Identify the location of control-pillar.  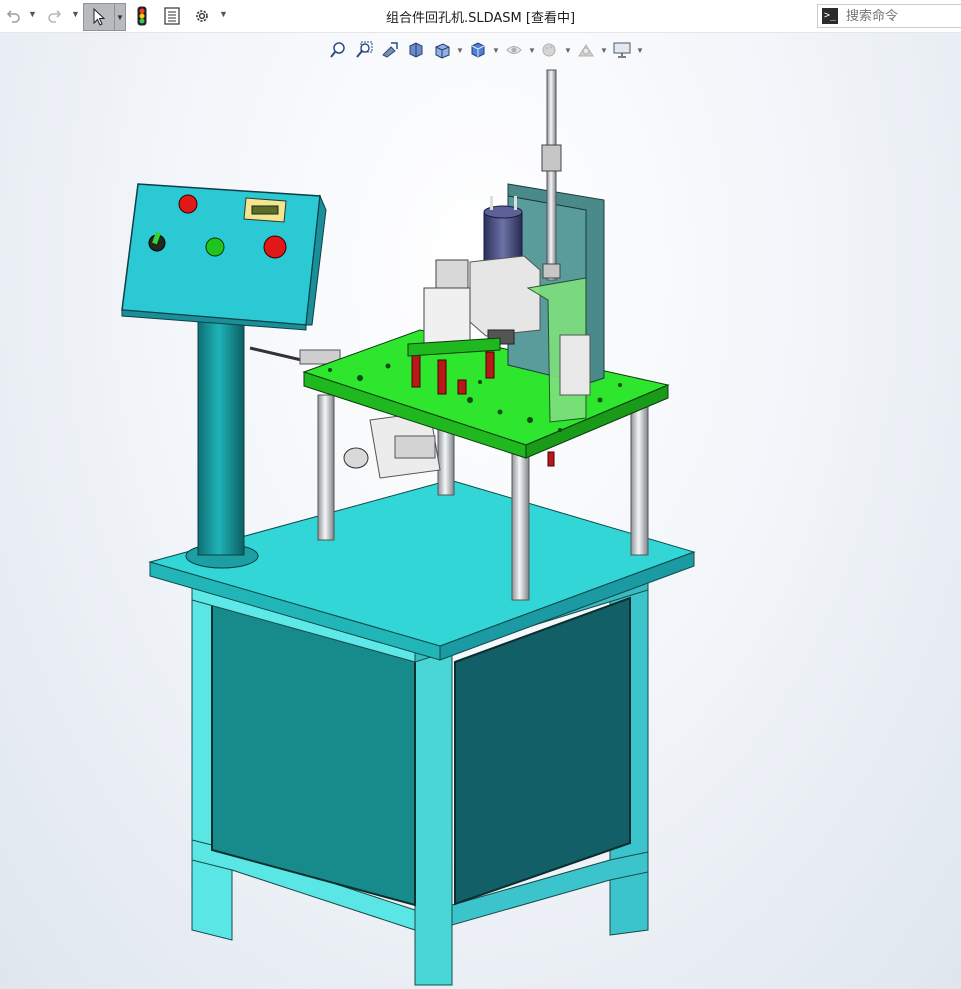
(222, 436).